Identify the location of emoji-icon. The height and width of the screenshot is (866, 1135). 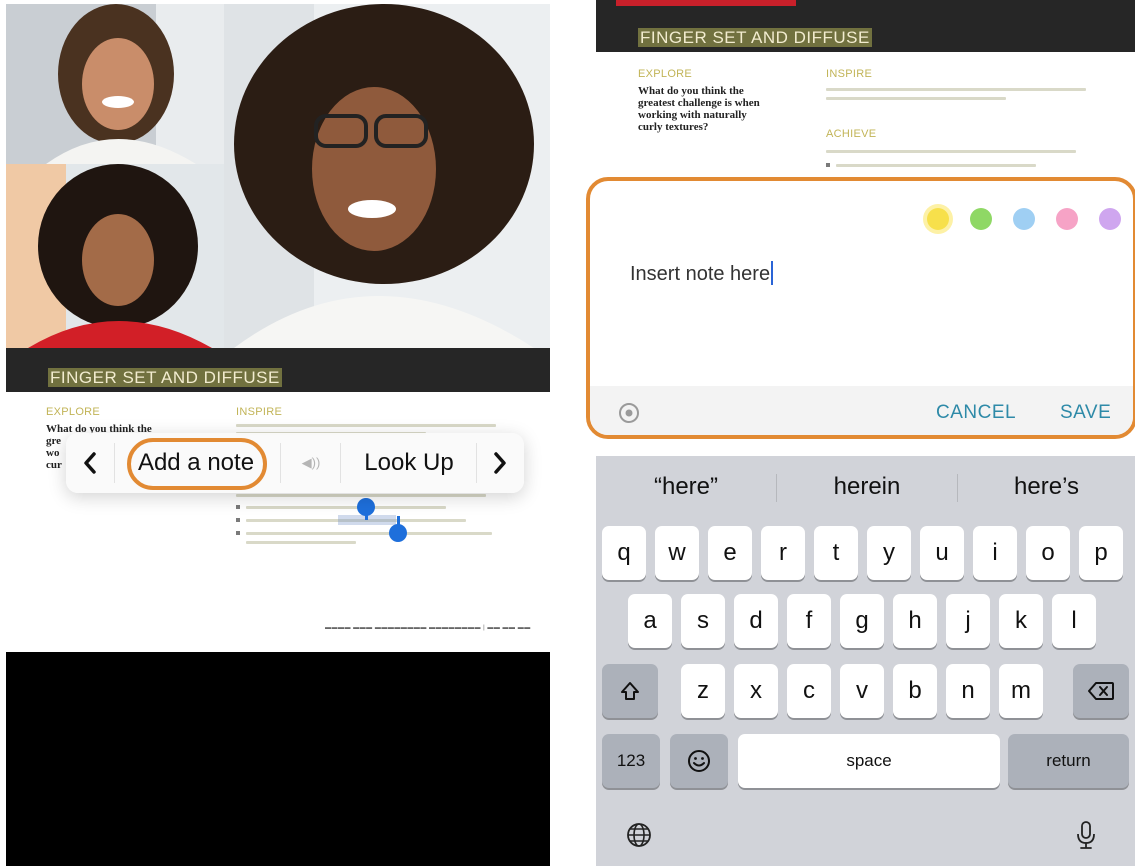
(699, 761).